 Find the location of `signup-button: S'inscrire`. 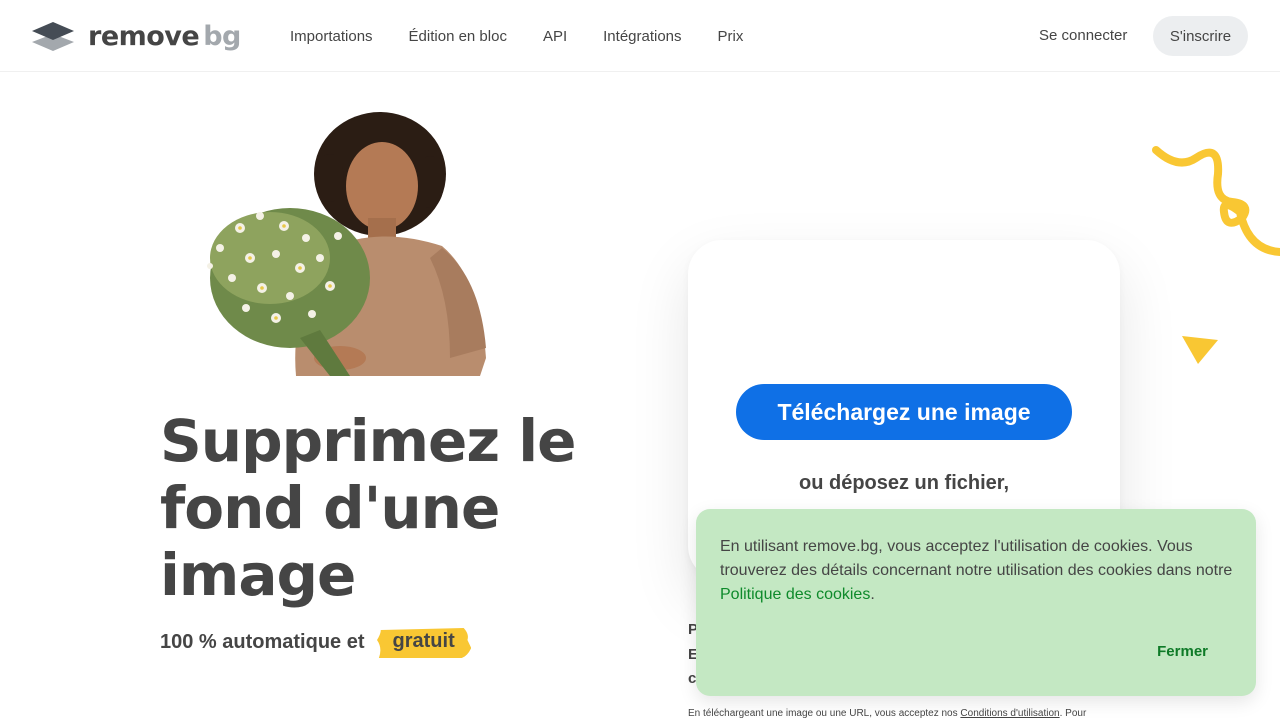

signup-button: S'inscrire is located at coordinates (1200, 36).